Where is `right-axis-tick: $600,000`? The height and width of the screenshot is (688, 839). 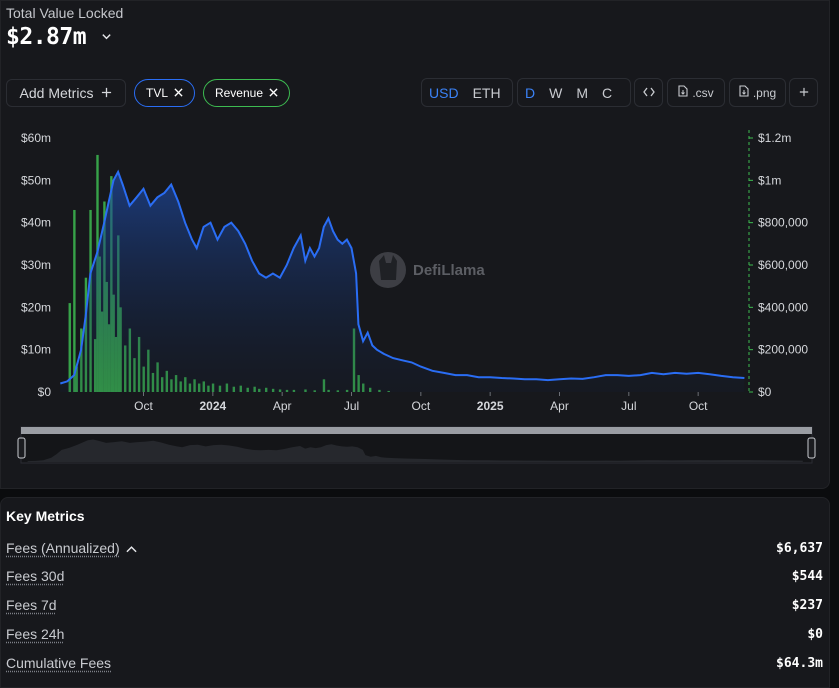 right-axis-tick: $600,000 is located at coordinates (783, 265).